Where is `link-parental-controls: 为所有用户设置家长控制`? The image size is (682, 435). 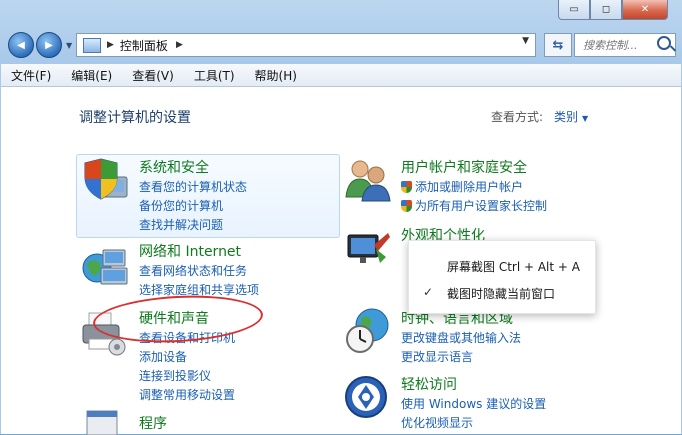
link-parental-controls: 为所有用户设置家长控制 is located at coordinates (474, 205).